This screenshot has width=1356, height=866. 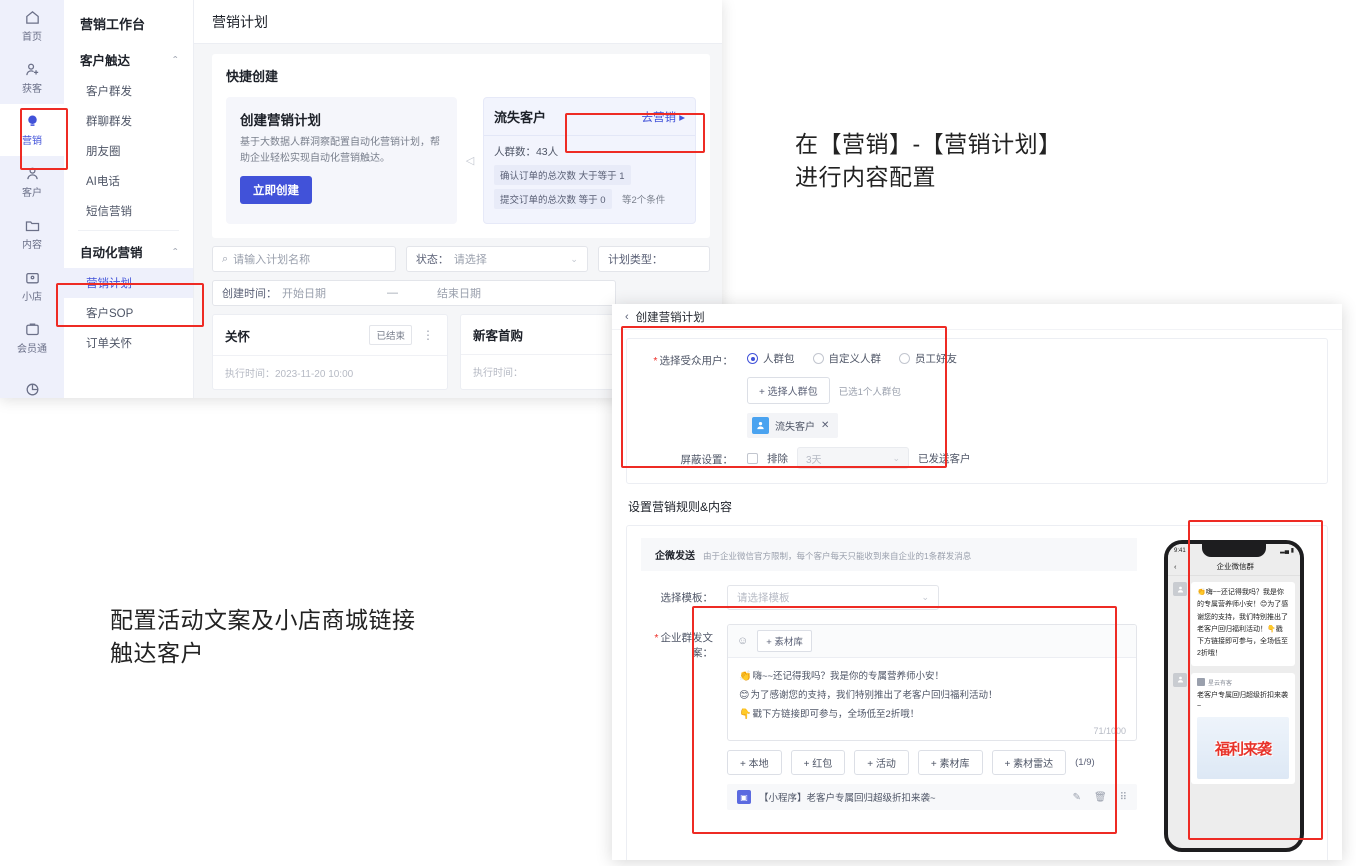 What do you see at coordinates (1201, 682) in the screenshot?
I see `miniprogram-logo-icon` at bounding box center [1201, 682].